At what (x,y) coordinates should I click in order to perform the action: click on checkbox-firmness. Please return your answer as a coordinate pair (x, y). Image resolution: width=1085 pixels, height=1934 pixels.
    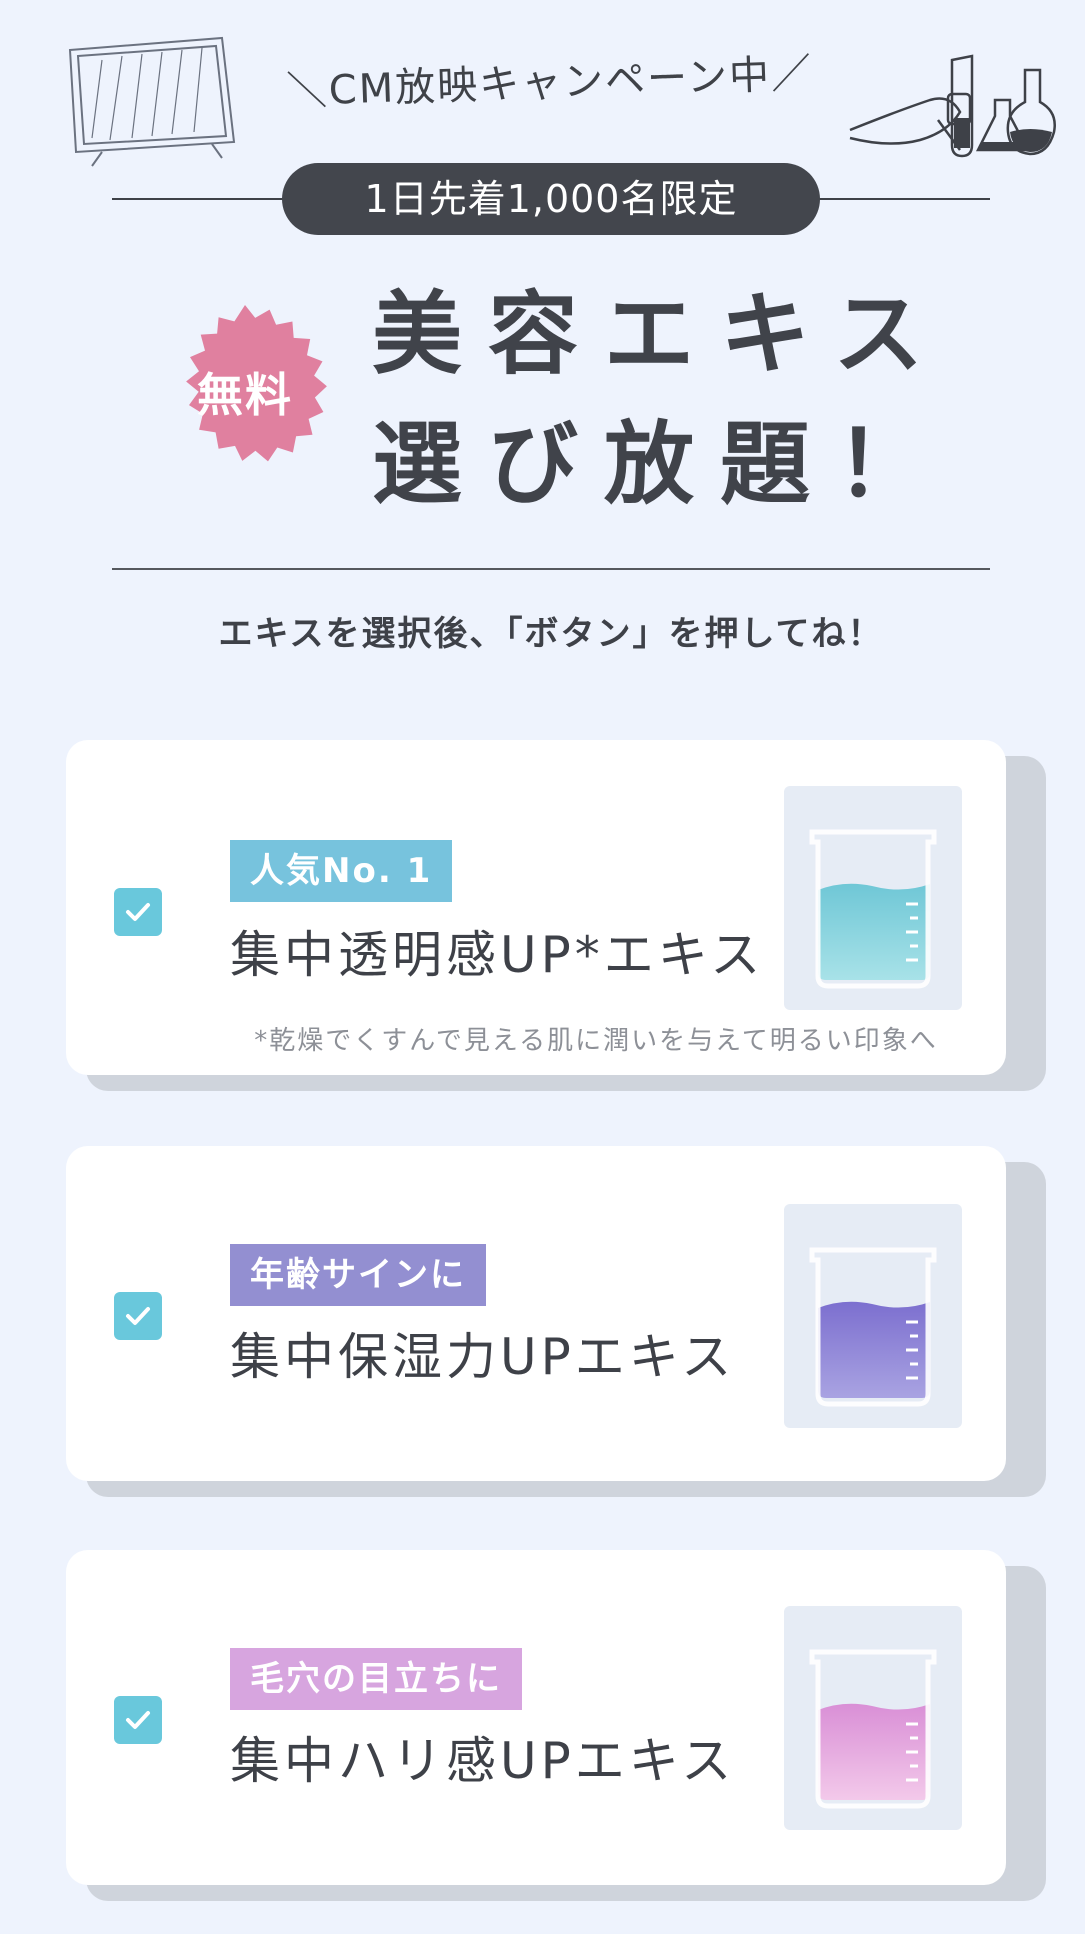
    Looking at the image, I should click on (138, 1720).